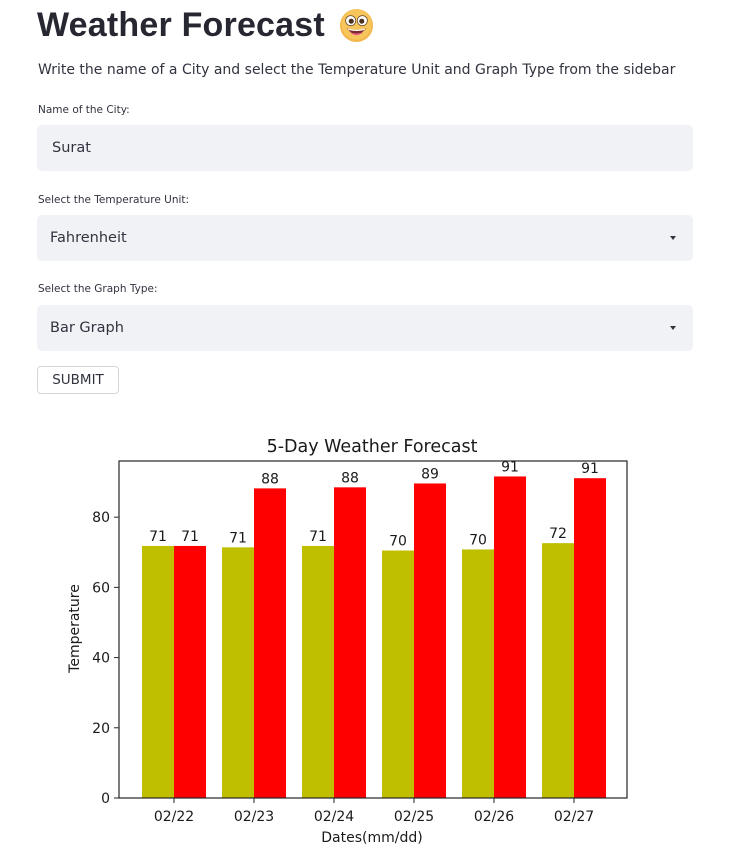  I want to click on chart-title: 5-Day Weather Forecast, so click(372, 447).